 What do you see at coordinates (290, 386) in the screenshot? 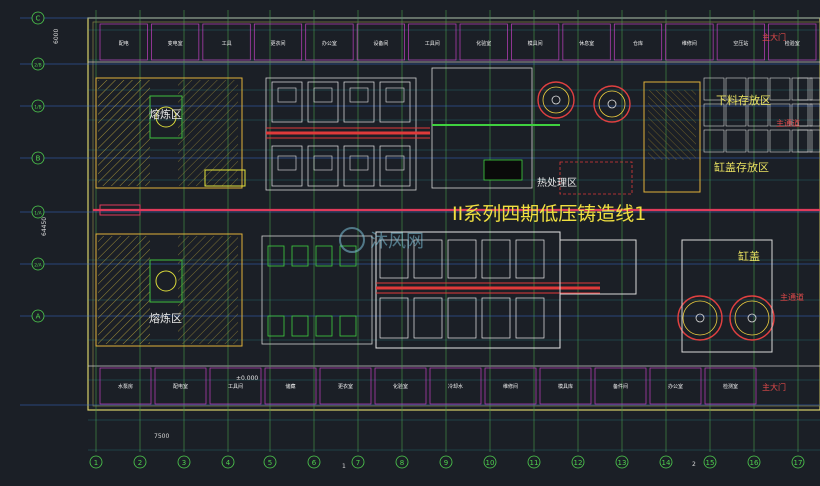
I see `bottom-room-label: 储藏` at bounding box center [290, 386].